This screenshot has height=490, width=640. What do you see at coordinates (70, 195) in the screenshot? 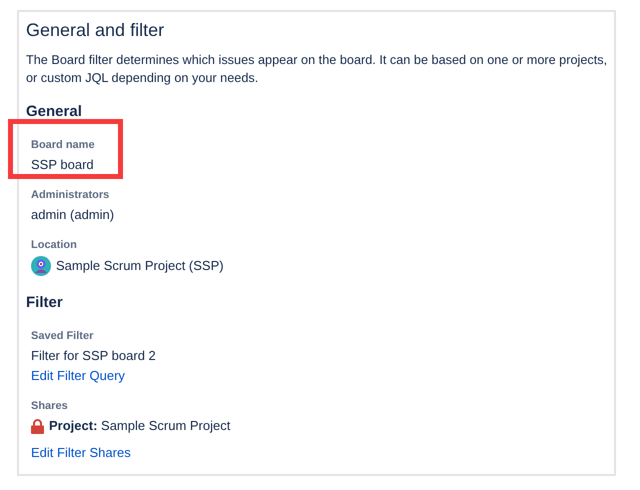
I see `field-label: Administrators` at bounding box center [70, 195].